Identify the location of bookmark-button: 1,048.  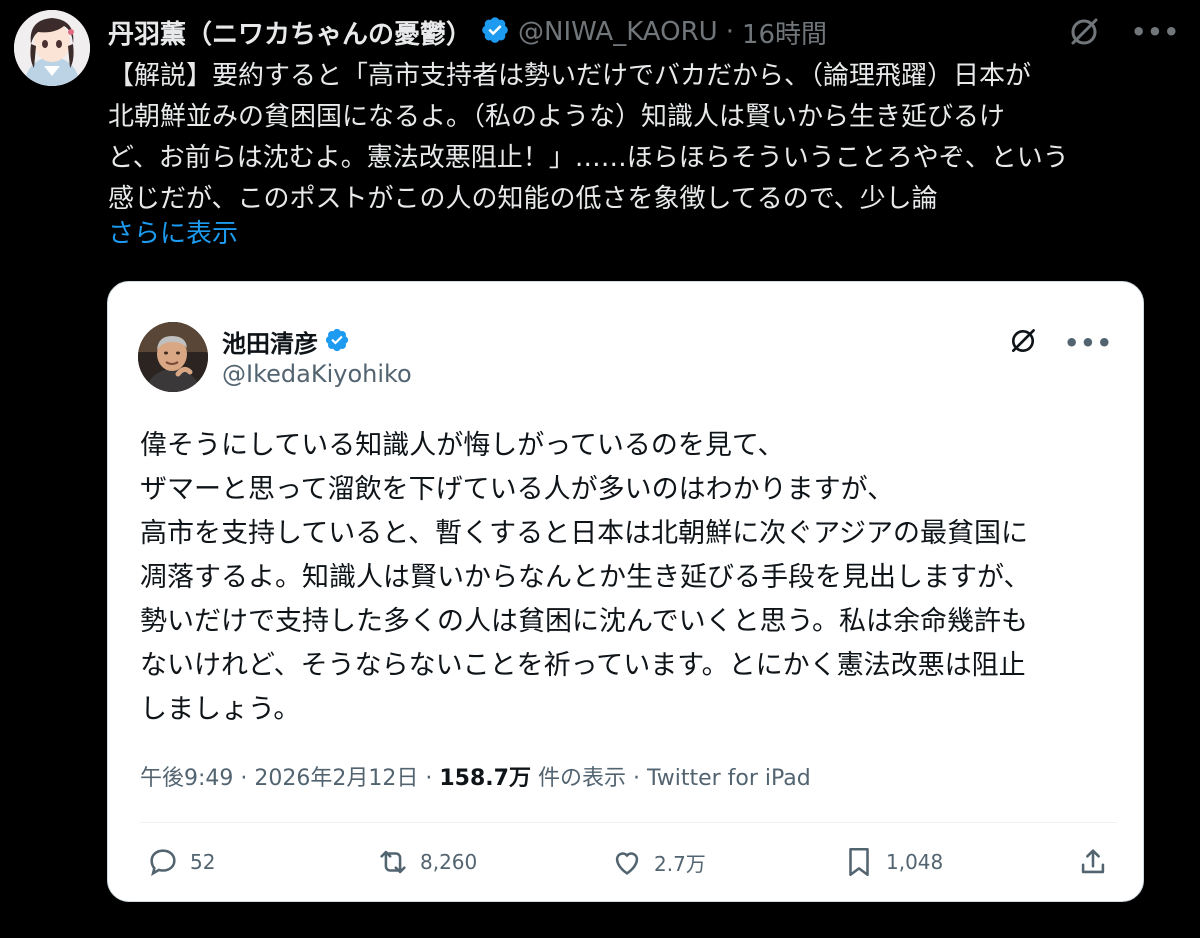
(892, 862).